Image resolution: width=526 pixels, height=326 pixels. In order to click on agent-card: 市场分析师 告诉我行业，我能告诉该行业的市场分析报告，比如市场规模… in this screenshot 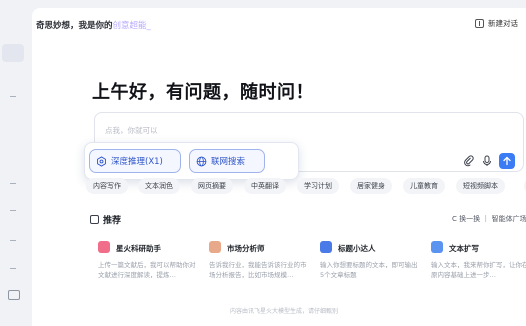, I will do `click(256, 261)`.